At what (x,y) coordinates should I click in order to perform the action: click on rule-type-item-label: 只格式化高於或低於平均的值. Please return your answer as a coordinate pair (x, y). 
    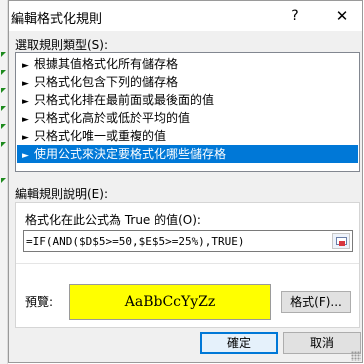
    Looking at the image, I should click on (112, 118).